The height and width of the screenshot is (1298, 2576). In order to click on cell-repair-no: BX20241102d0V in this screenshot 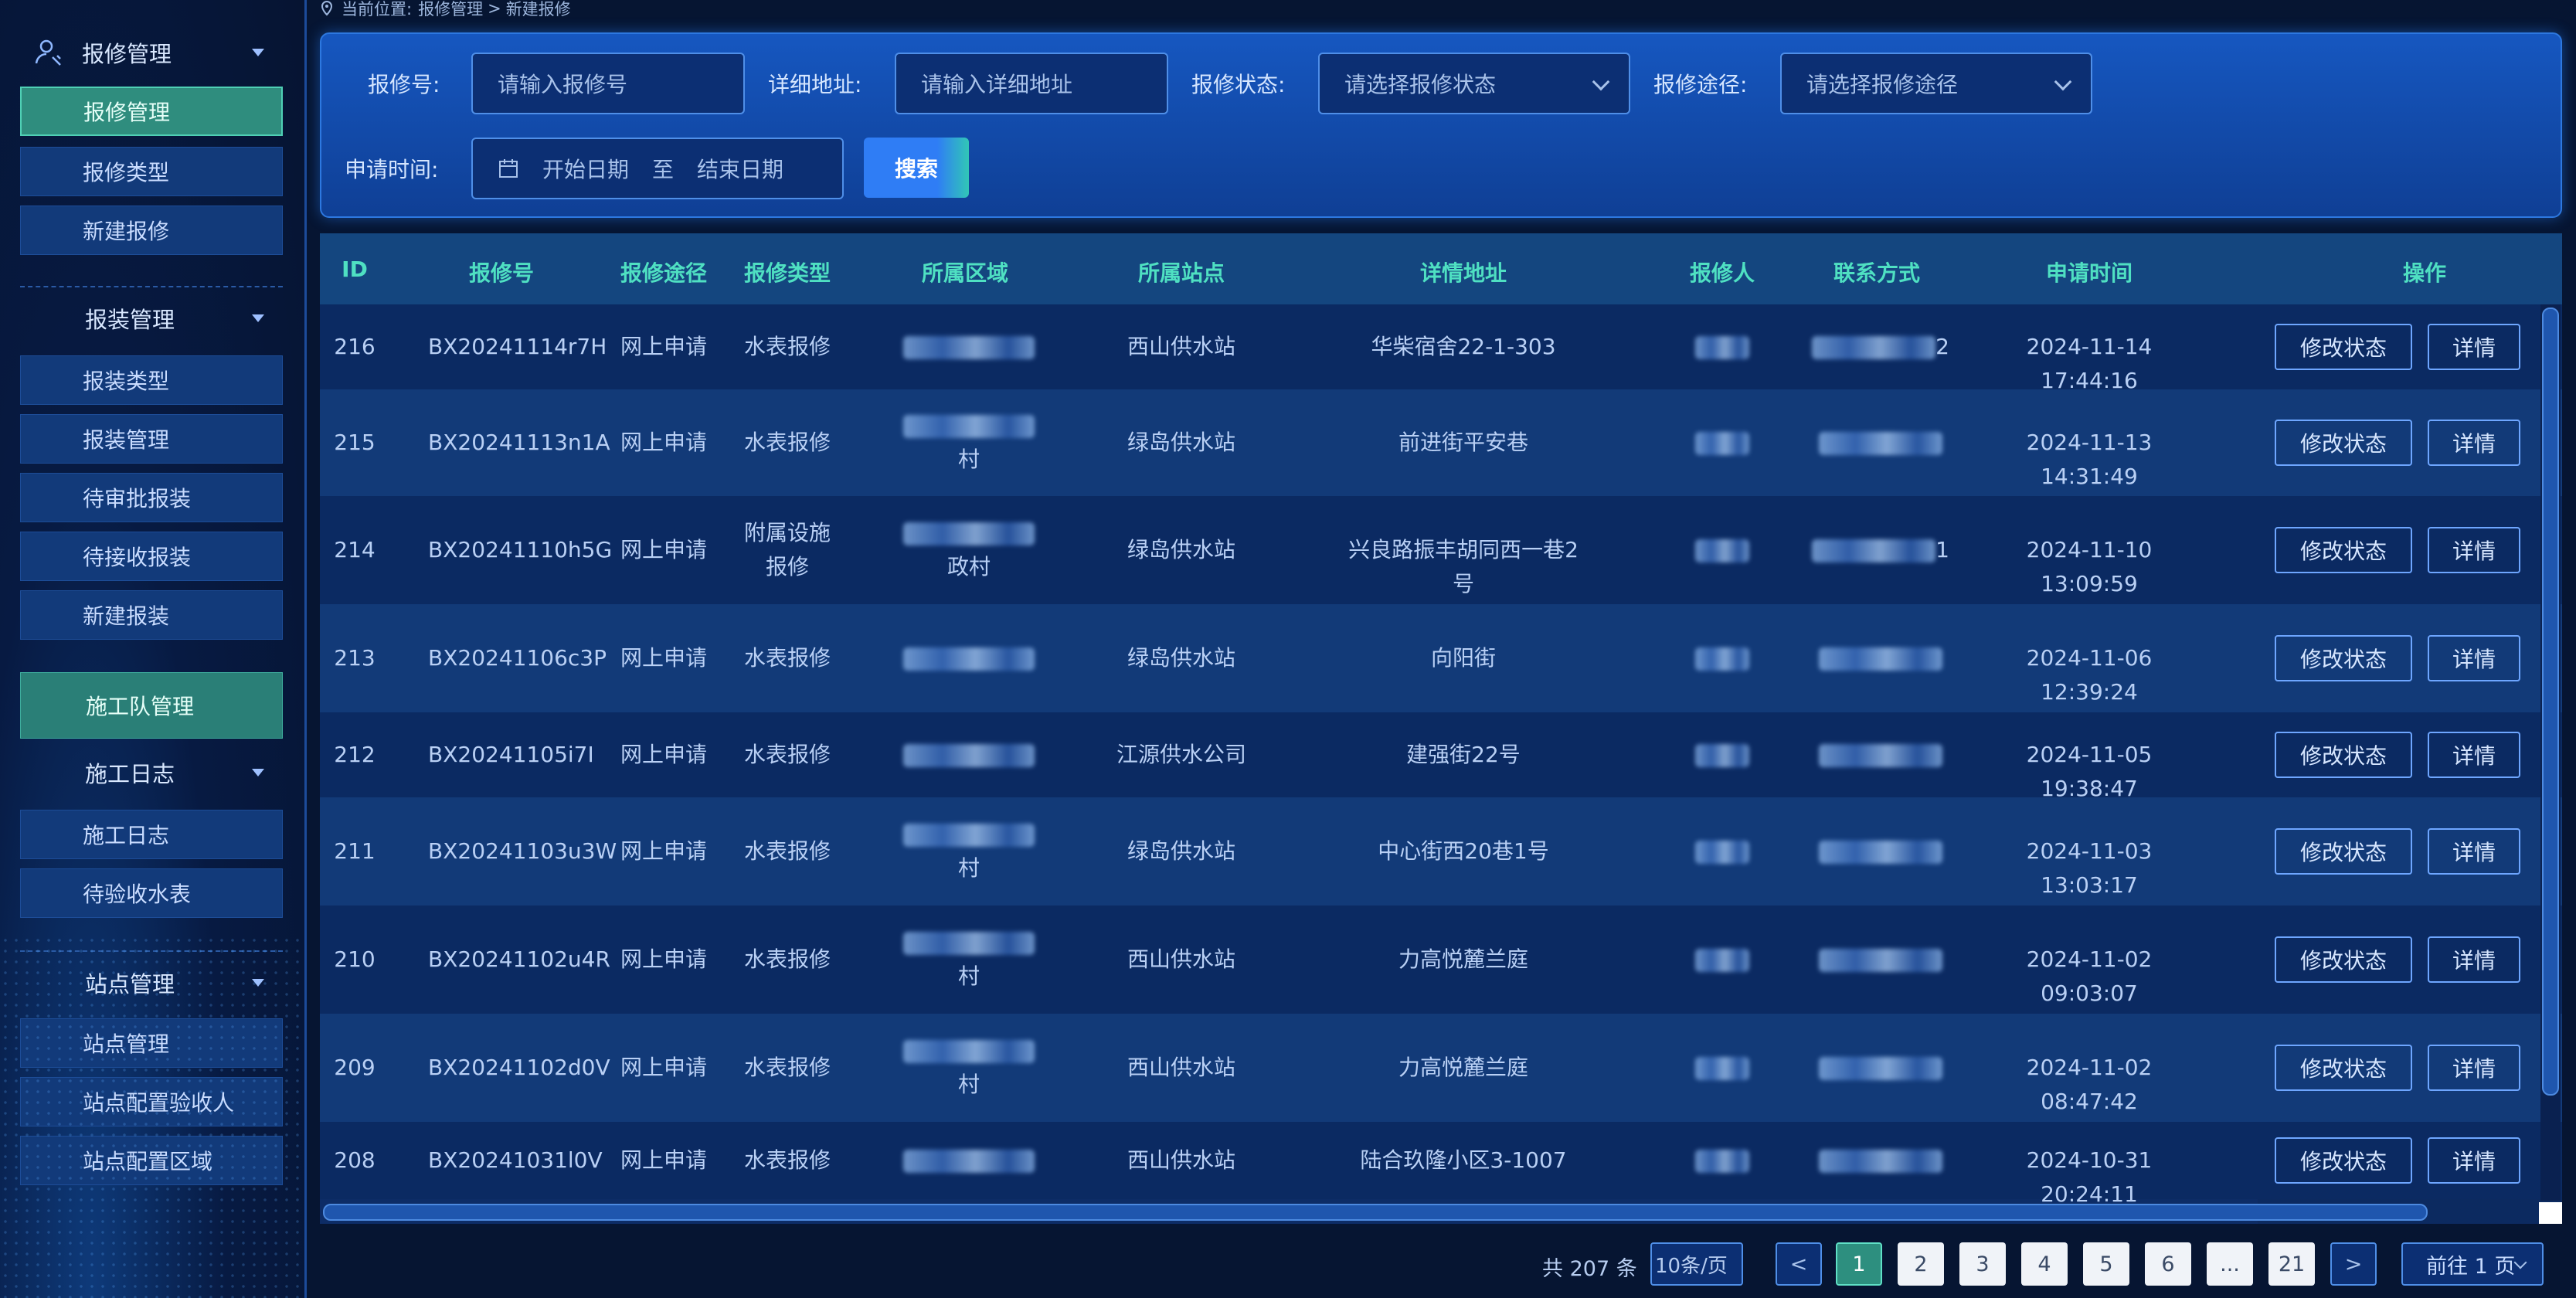, I will do `click(519, 1067)`.